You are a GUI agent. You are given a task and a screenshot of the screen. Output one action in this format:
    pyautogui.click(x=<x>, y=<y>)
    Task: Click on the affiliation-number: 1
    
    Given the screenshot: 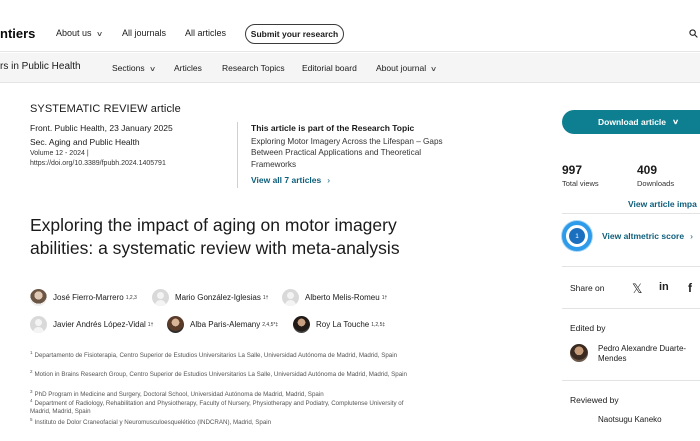 What is the action you would take?
    pyautogui.click(x=31, y=352)
    